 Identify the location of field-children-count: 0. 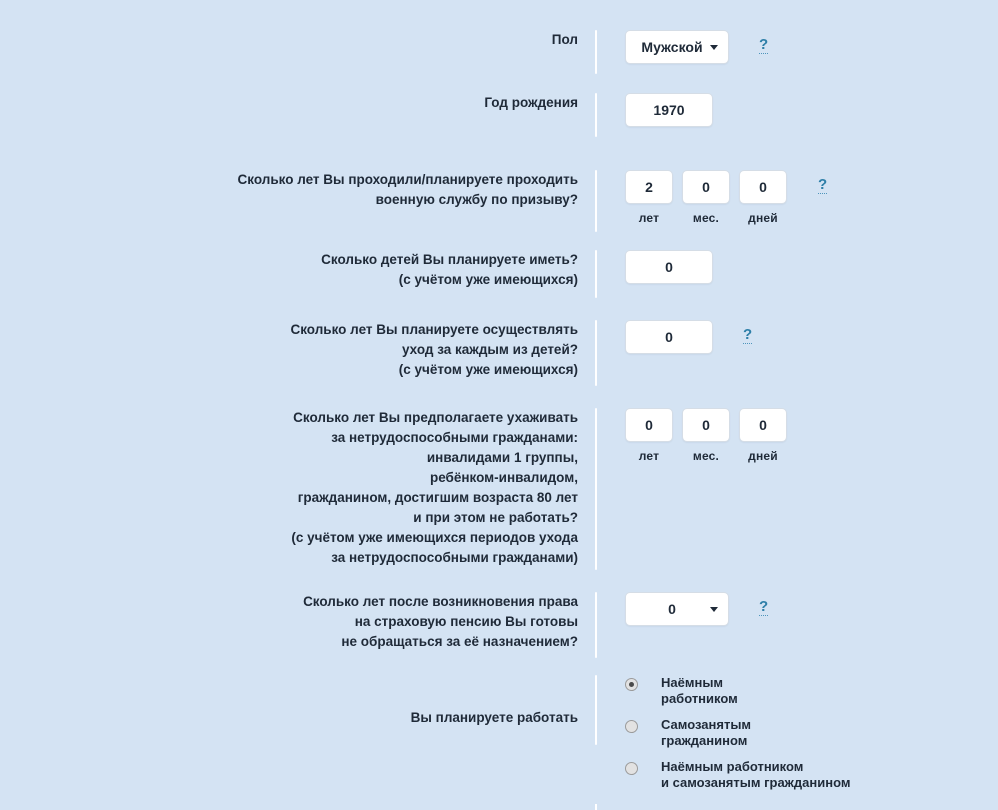
(811, 267).